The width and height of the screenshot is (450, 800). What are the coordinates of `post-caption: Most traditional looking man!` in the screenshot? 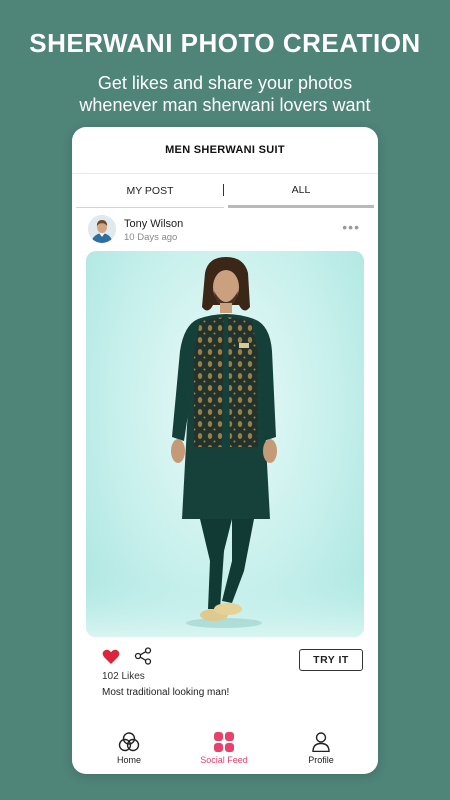 It's located at (166, 692).